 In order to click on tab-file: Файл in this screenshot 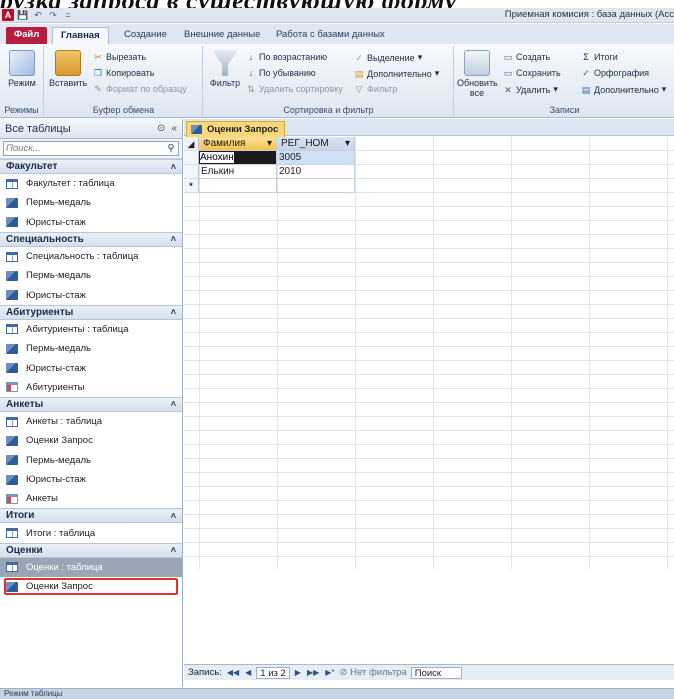, I will do `click(27, 35)`.